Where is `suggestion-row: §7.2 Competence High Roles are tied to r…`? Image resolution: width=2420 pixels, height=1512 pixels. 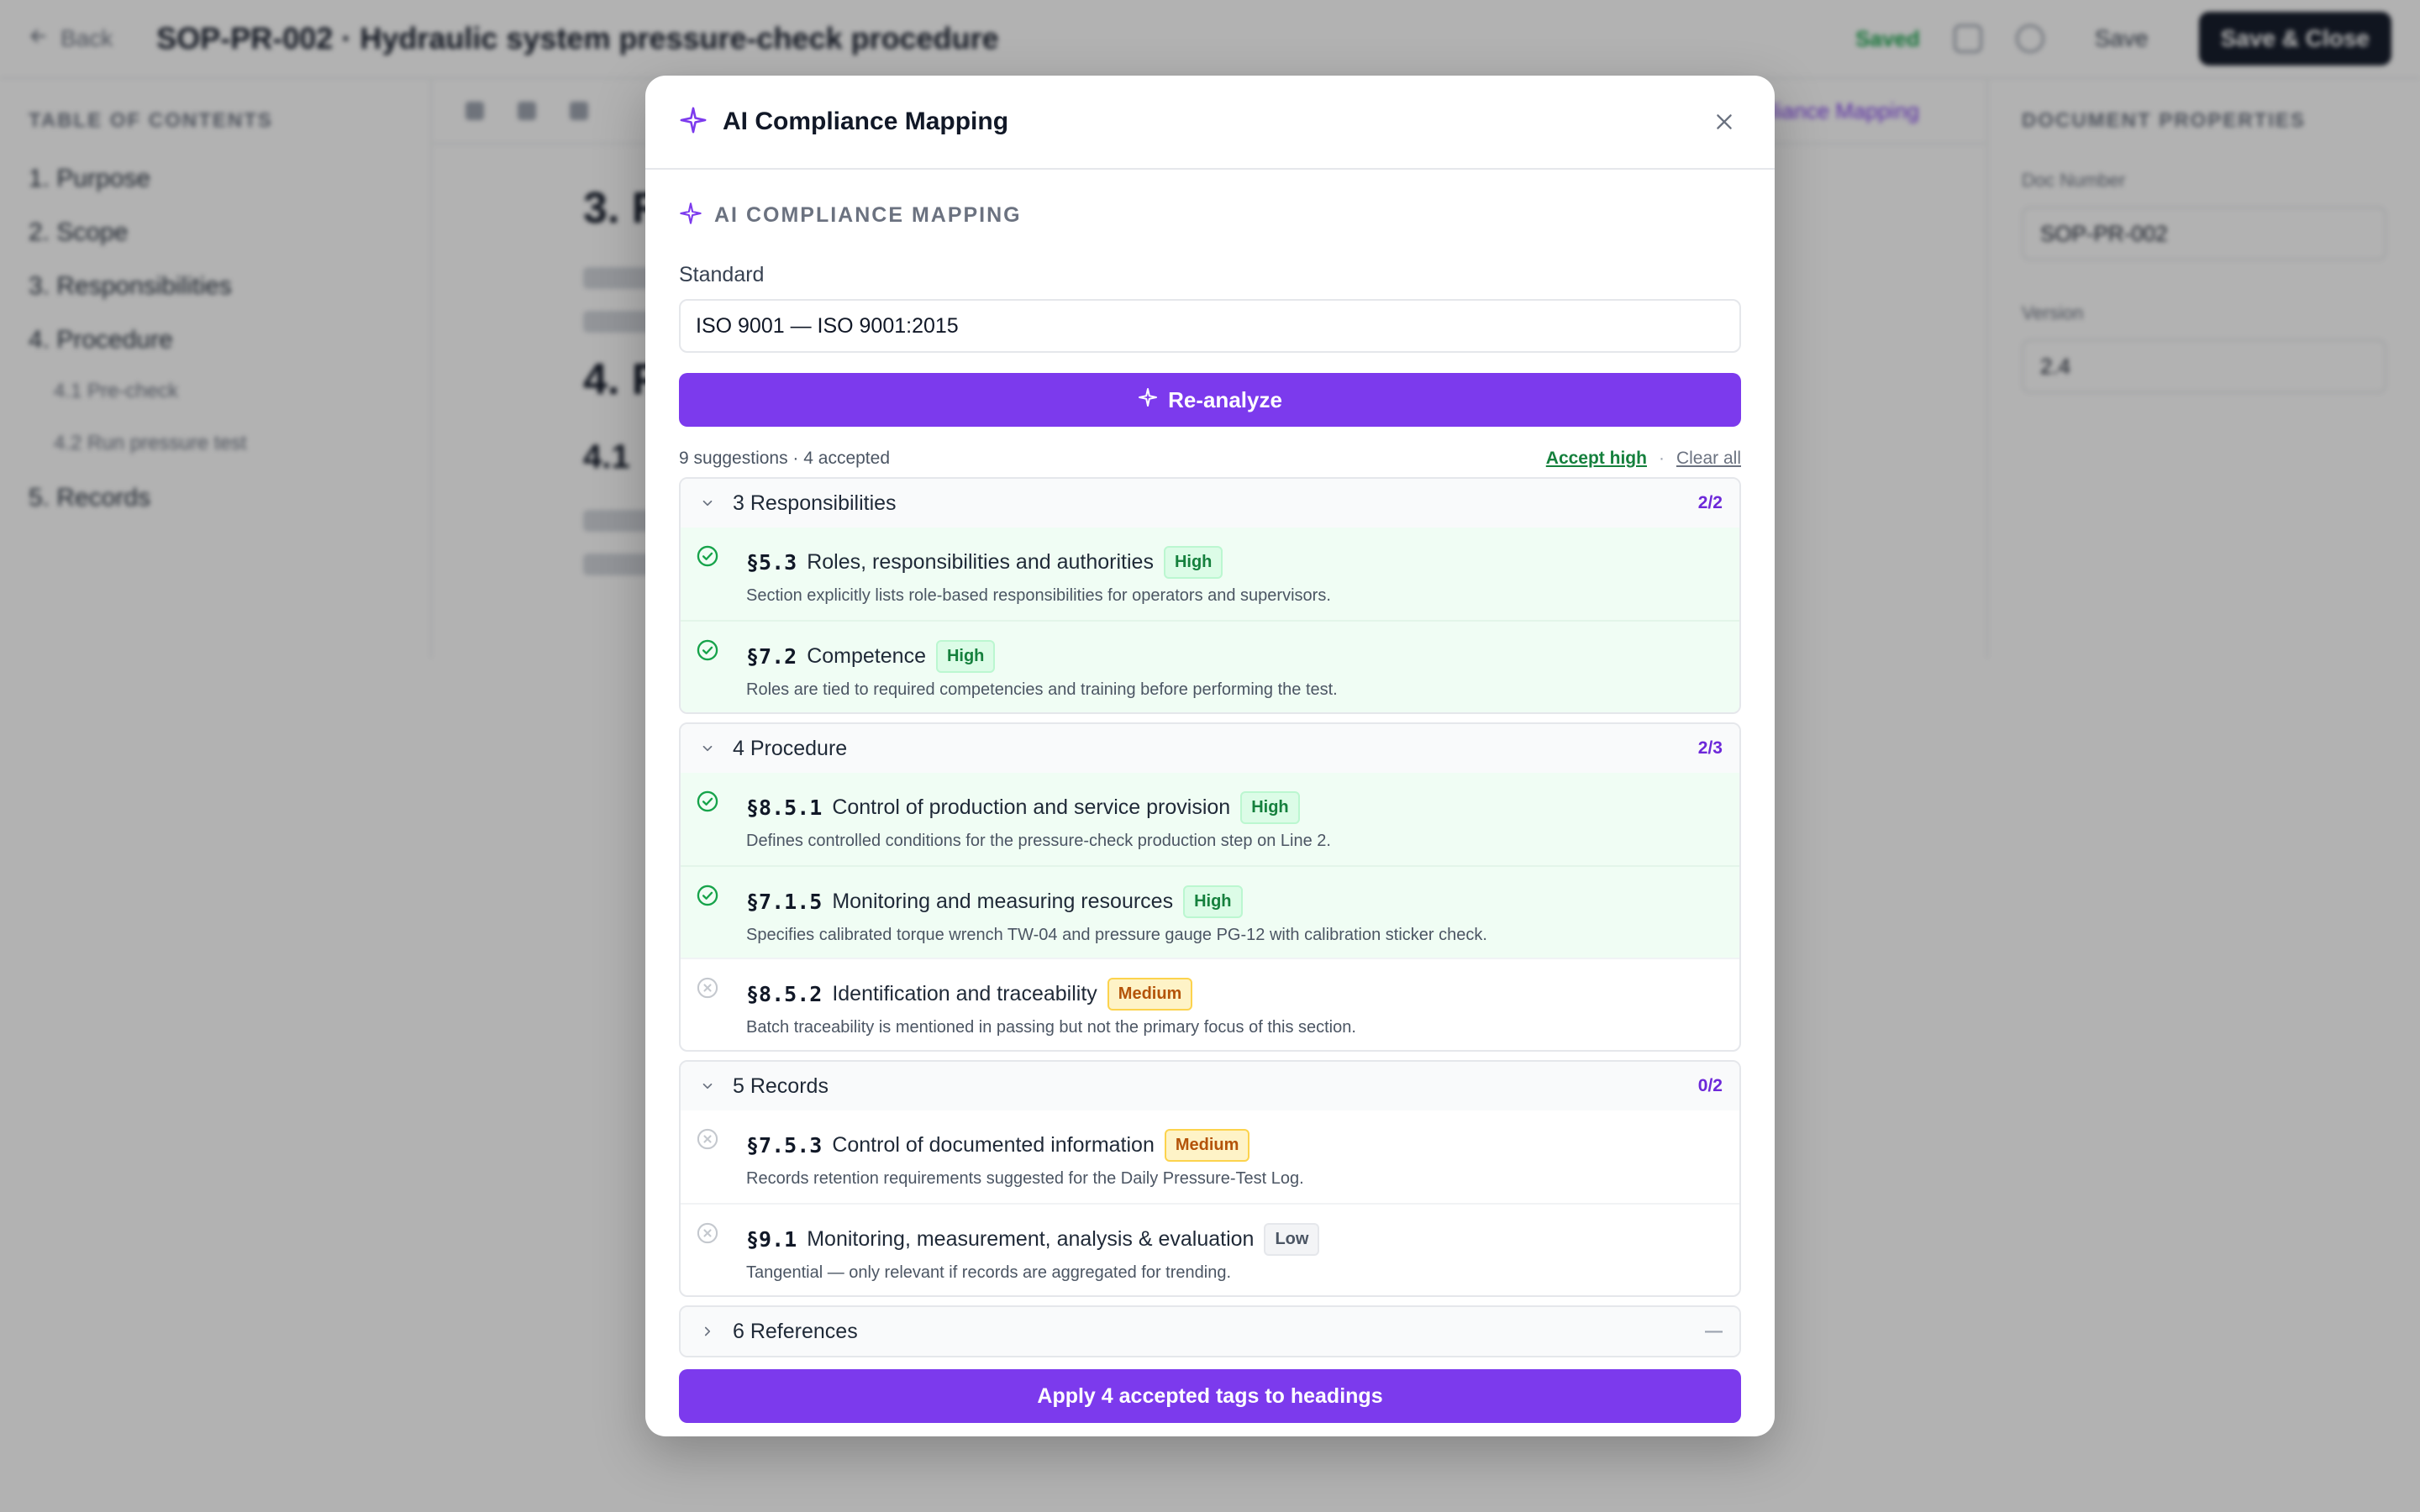
suggestion-row: §7.2 Competence High Roles are tied to r… is located at coordinates (1210, 666).